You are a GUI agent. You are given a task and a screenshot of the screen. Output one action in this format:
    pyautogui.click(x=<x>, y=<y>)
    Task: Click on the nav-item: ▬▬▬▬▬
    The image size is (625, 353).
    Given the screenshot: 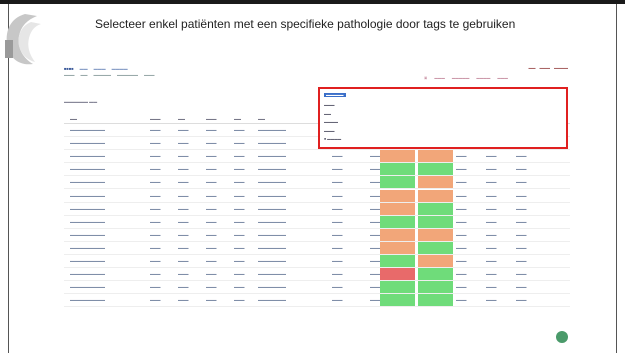 What is the action you would take?
    pyautogui.click(x=103, y=75)
    